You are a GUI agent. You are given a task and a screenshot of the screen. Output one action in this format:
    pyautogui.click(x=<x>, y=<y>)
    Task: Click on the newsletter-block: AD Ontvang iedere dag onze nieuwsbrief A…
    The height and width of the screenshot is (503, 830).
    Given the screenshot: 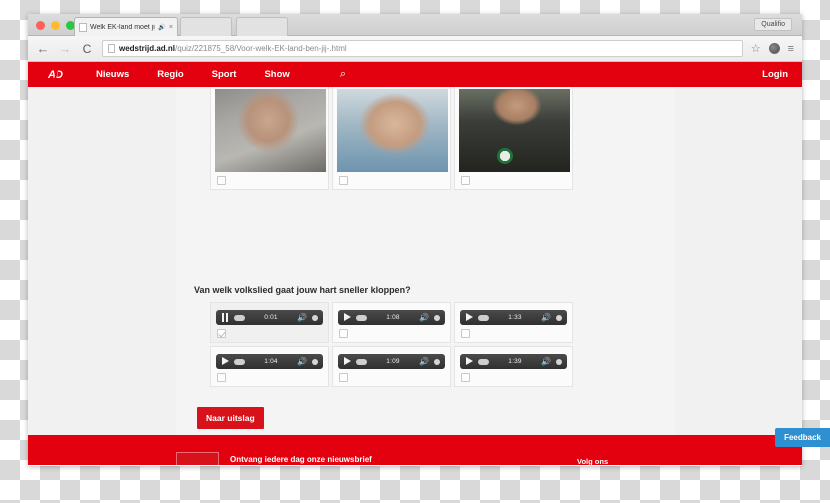 What is the action you would take?
    pyautogui.click(x=339, y=458)
    